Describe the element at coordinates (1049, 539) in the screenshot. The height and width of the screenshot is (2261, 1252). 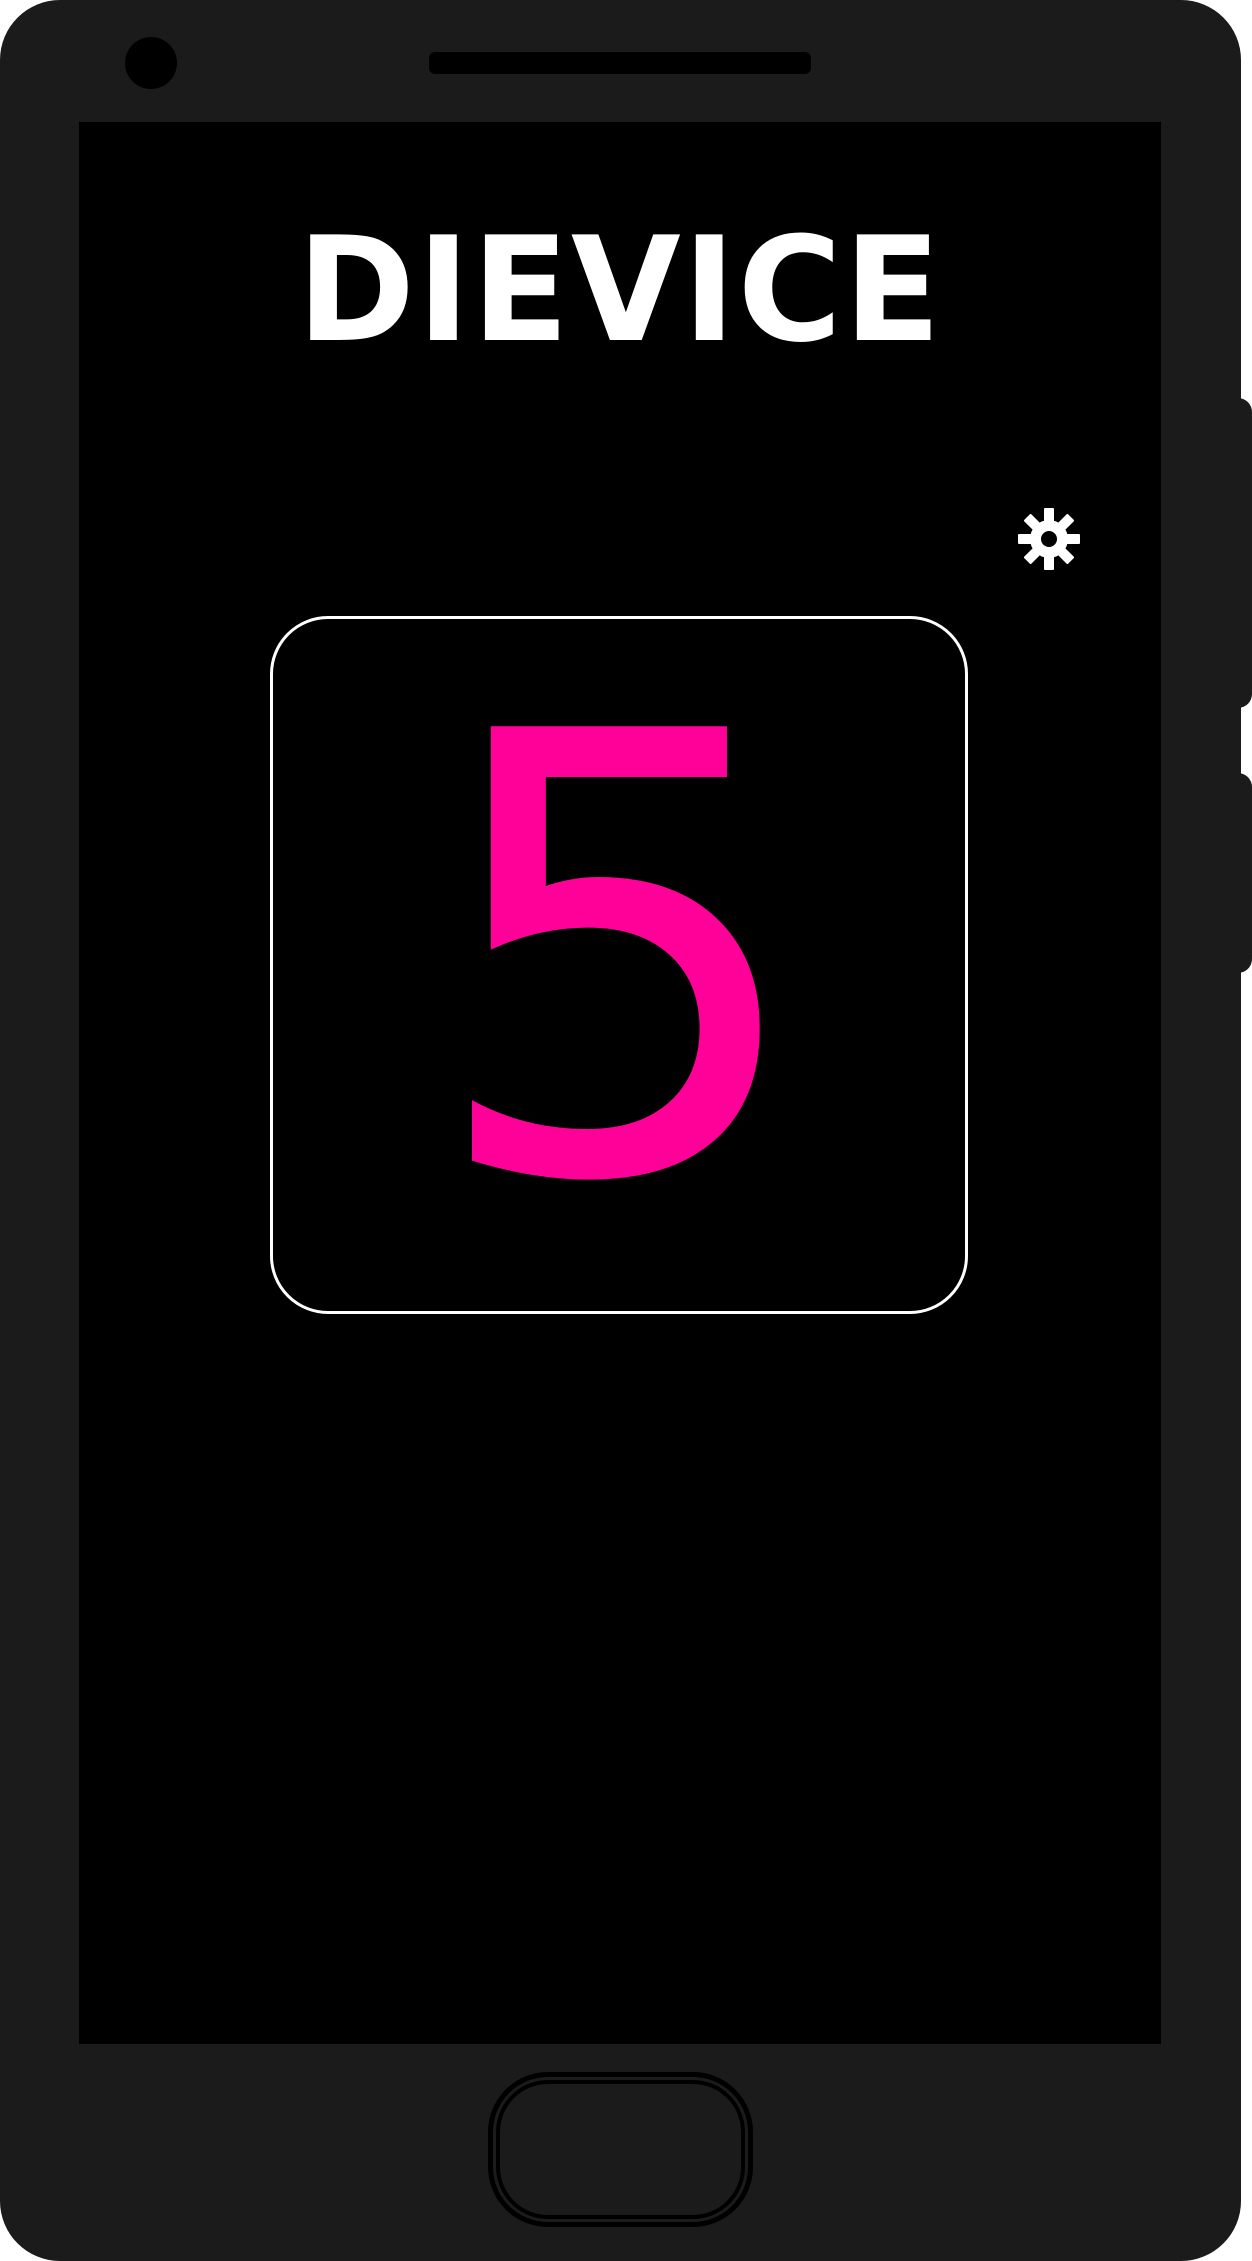
I see `gear-icon` at that location.